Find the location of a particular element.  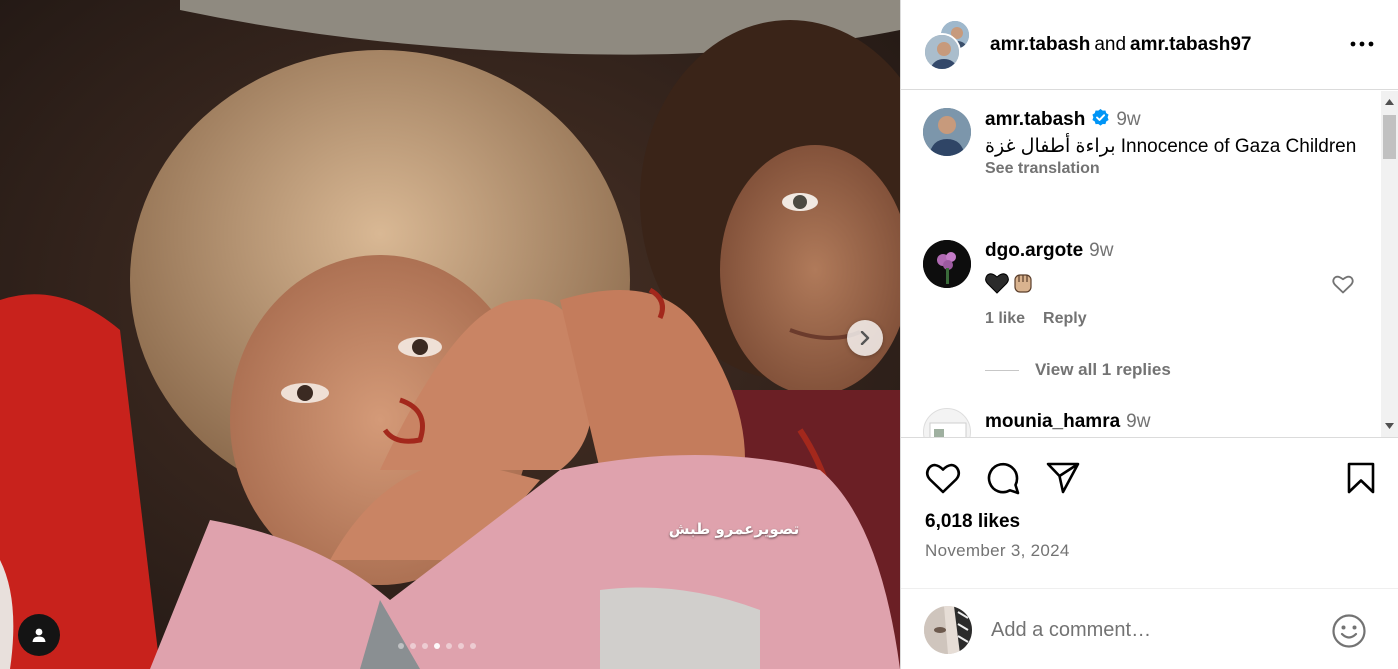

author-username: amr.tabash is located at coordinates (1040, 44).